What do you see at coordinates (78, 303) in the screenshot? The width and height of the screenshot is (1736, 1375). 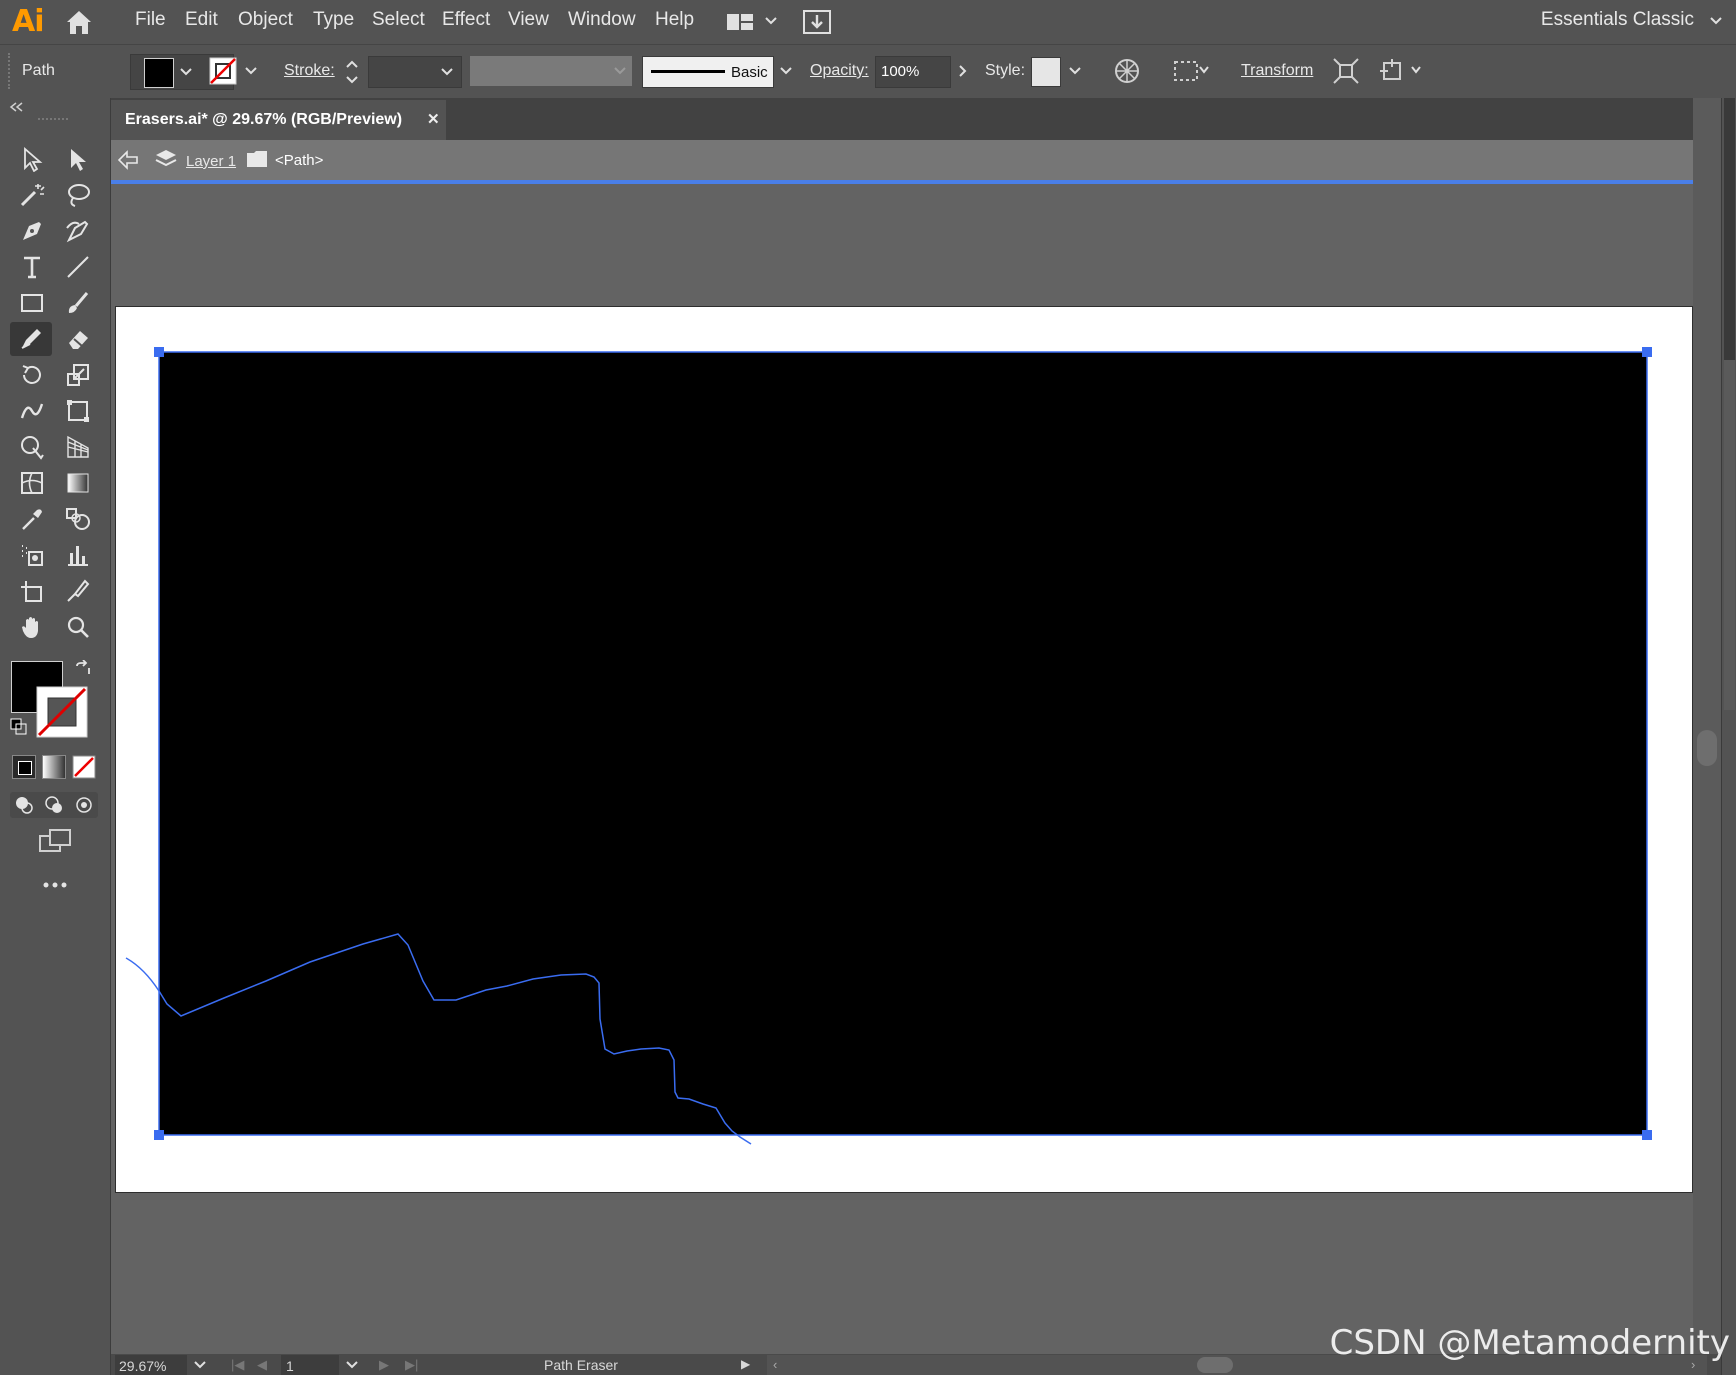 I see `paintbrush-tool-icon` at bounding box center [78, 303].